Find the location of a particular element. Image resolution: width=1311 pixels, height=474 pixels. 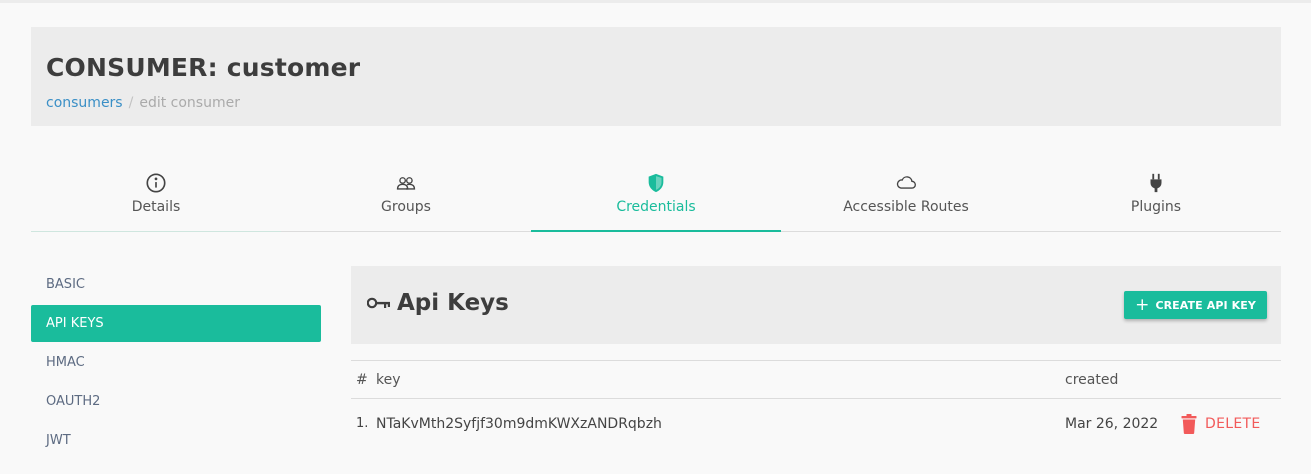

tab-plugins: Plugins is located at coordinates (1156, 199).